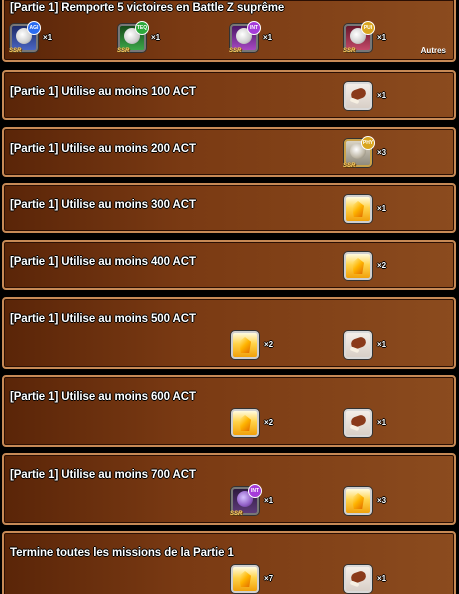  Describe the element at coordinates (359, 152) in the screenshot. I see `statue-card-icon: PHY SSR` at that location.